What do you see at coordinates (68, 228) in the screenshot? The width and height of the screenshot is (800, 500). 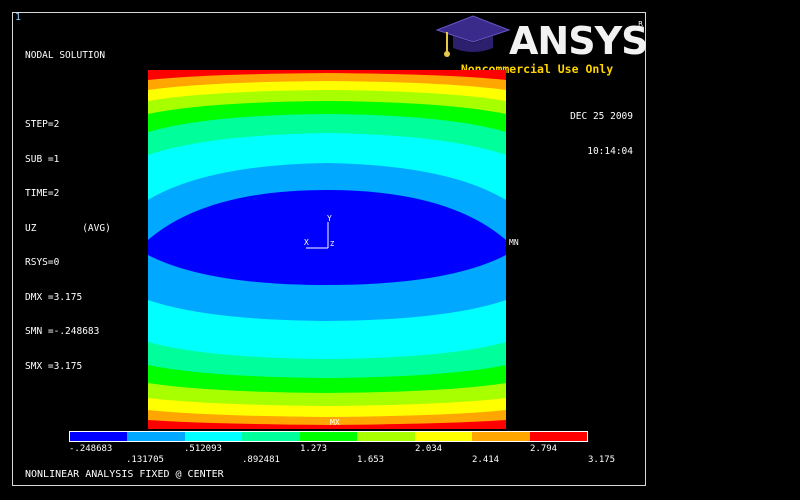 I see `info-line: UZ (AVG)` at bounding box center [68, 228].